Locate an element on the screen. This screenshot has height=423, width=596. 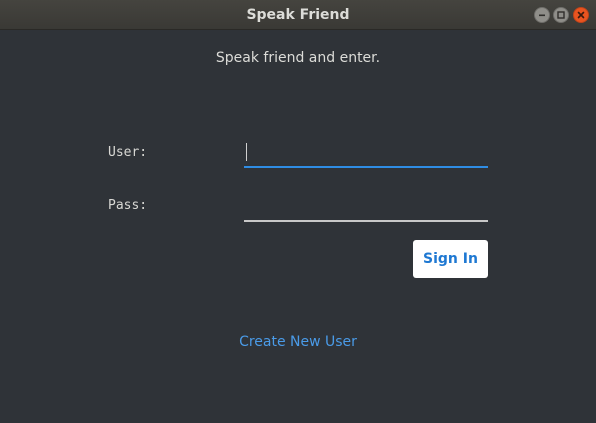
text-caret is located at coordinates (246, 152).